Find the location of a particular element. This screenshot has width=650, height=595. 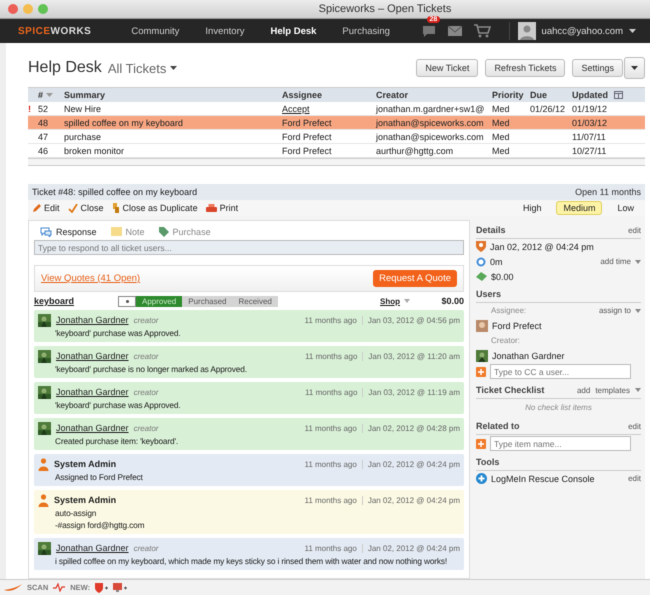

nav-item: Purchasing is located at coordinates (366, 31).